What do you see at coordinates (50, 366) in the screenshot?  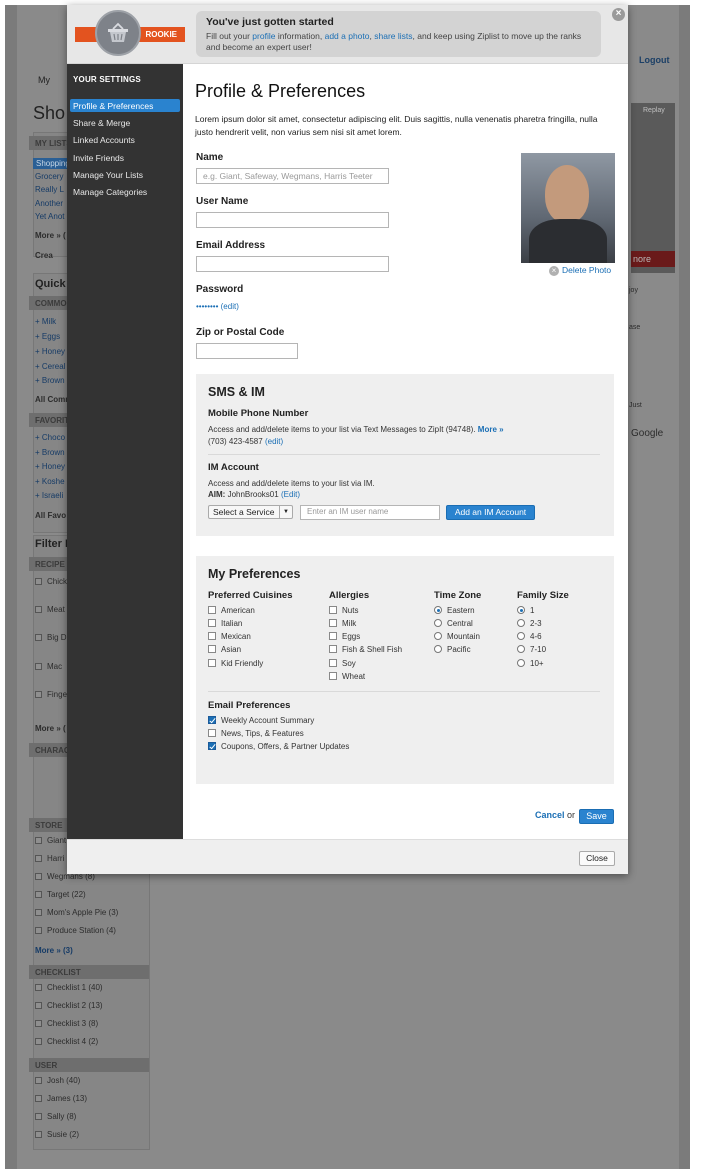 I see `bg-common-item: + Cereal` at bounding box center [50, 366].